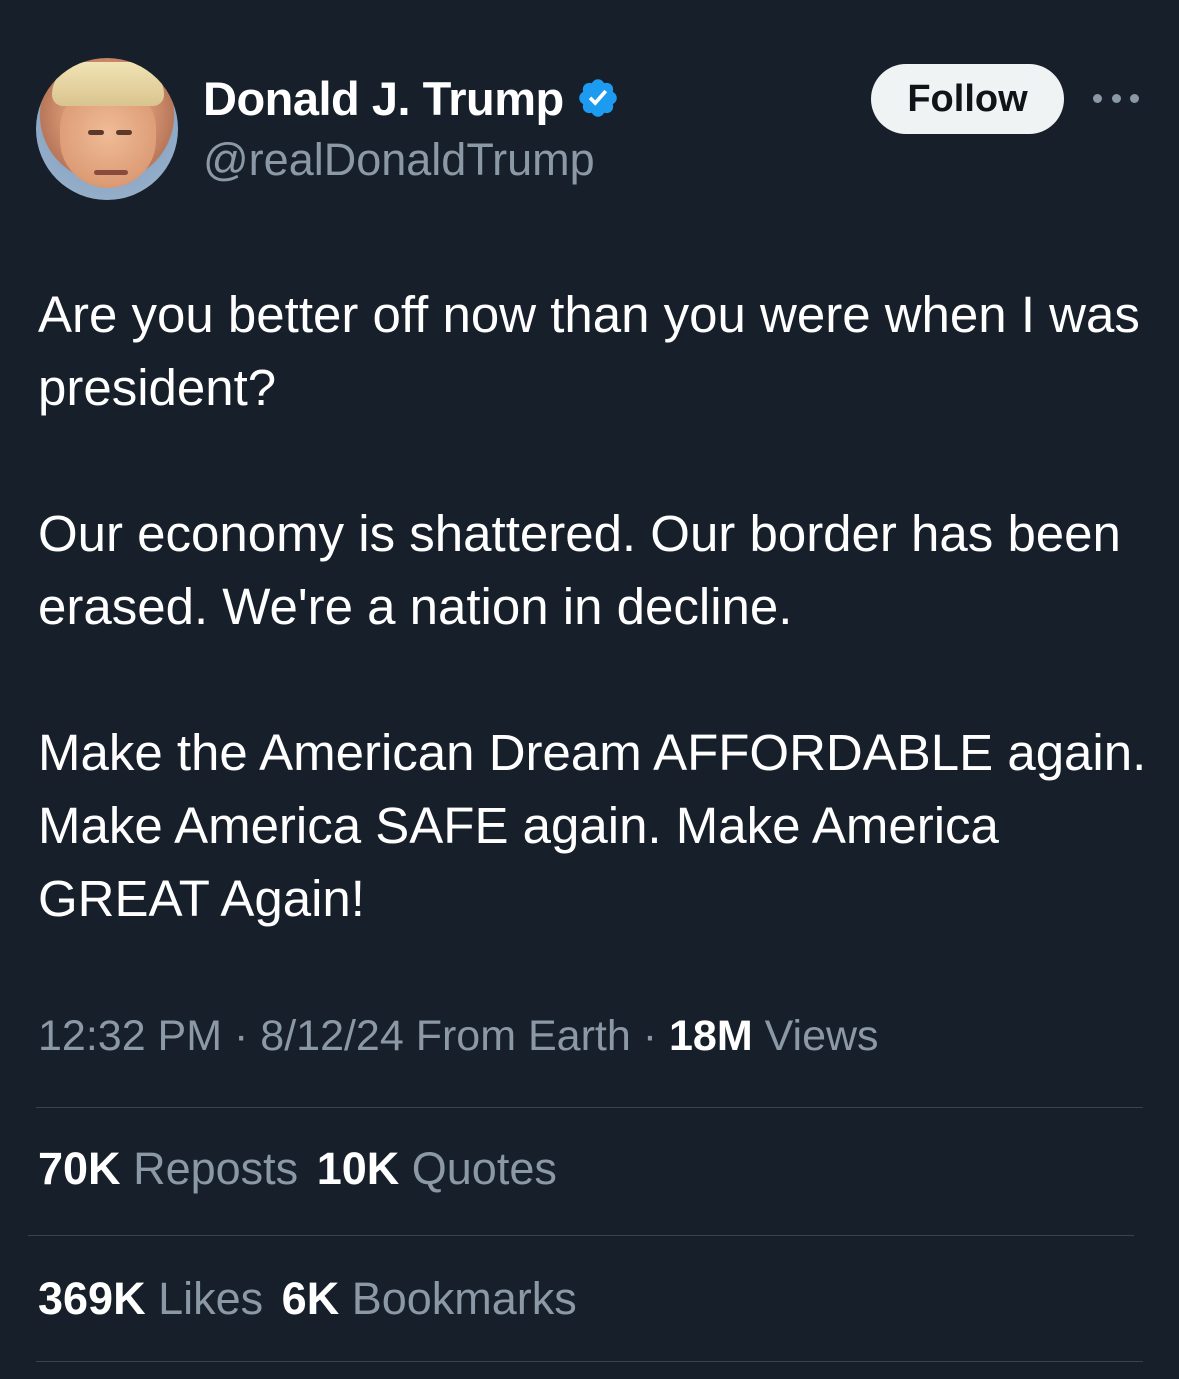 Image resolution: width=1179 pixels, height=1379 pixels. Describe the element at coordinates (597, 98) in the screenshot. I see `verified-badge-icon` at that location.